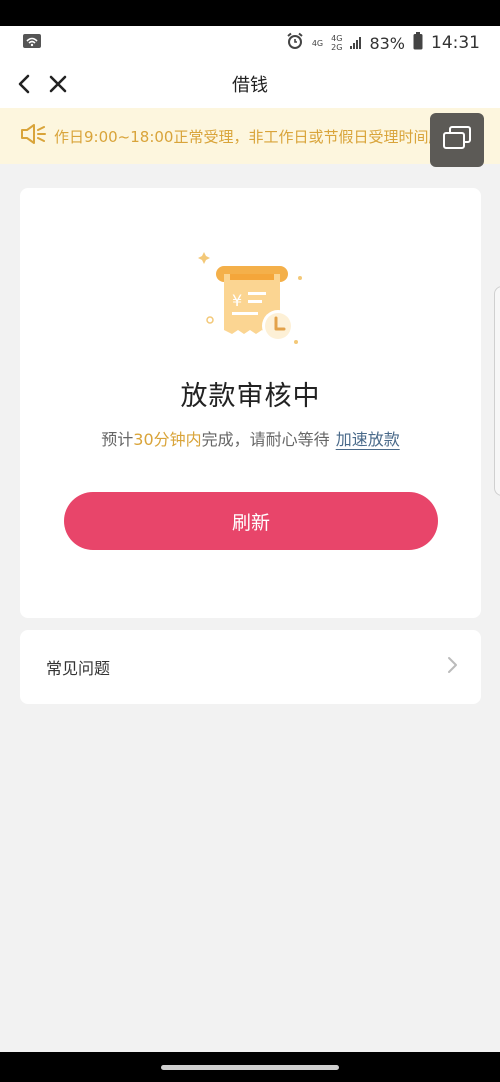 This screenshot has width=500, height=1082. What do you see at coordinates (58, 84) in the screenshot?
I see `close-icon` at bounding box center [58, 84].